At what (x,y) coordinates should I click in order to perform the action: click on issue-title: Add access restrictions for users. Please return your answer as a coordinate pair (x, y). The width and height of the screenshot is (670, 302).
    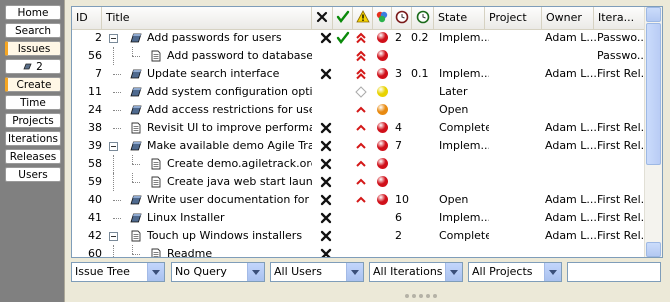
    Looking at the image, I should click on (229, 110).